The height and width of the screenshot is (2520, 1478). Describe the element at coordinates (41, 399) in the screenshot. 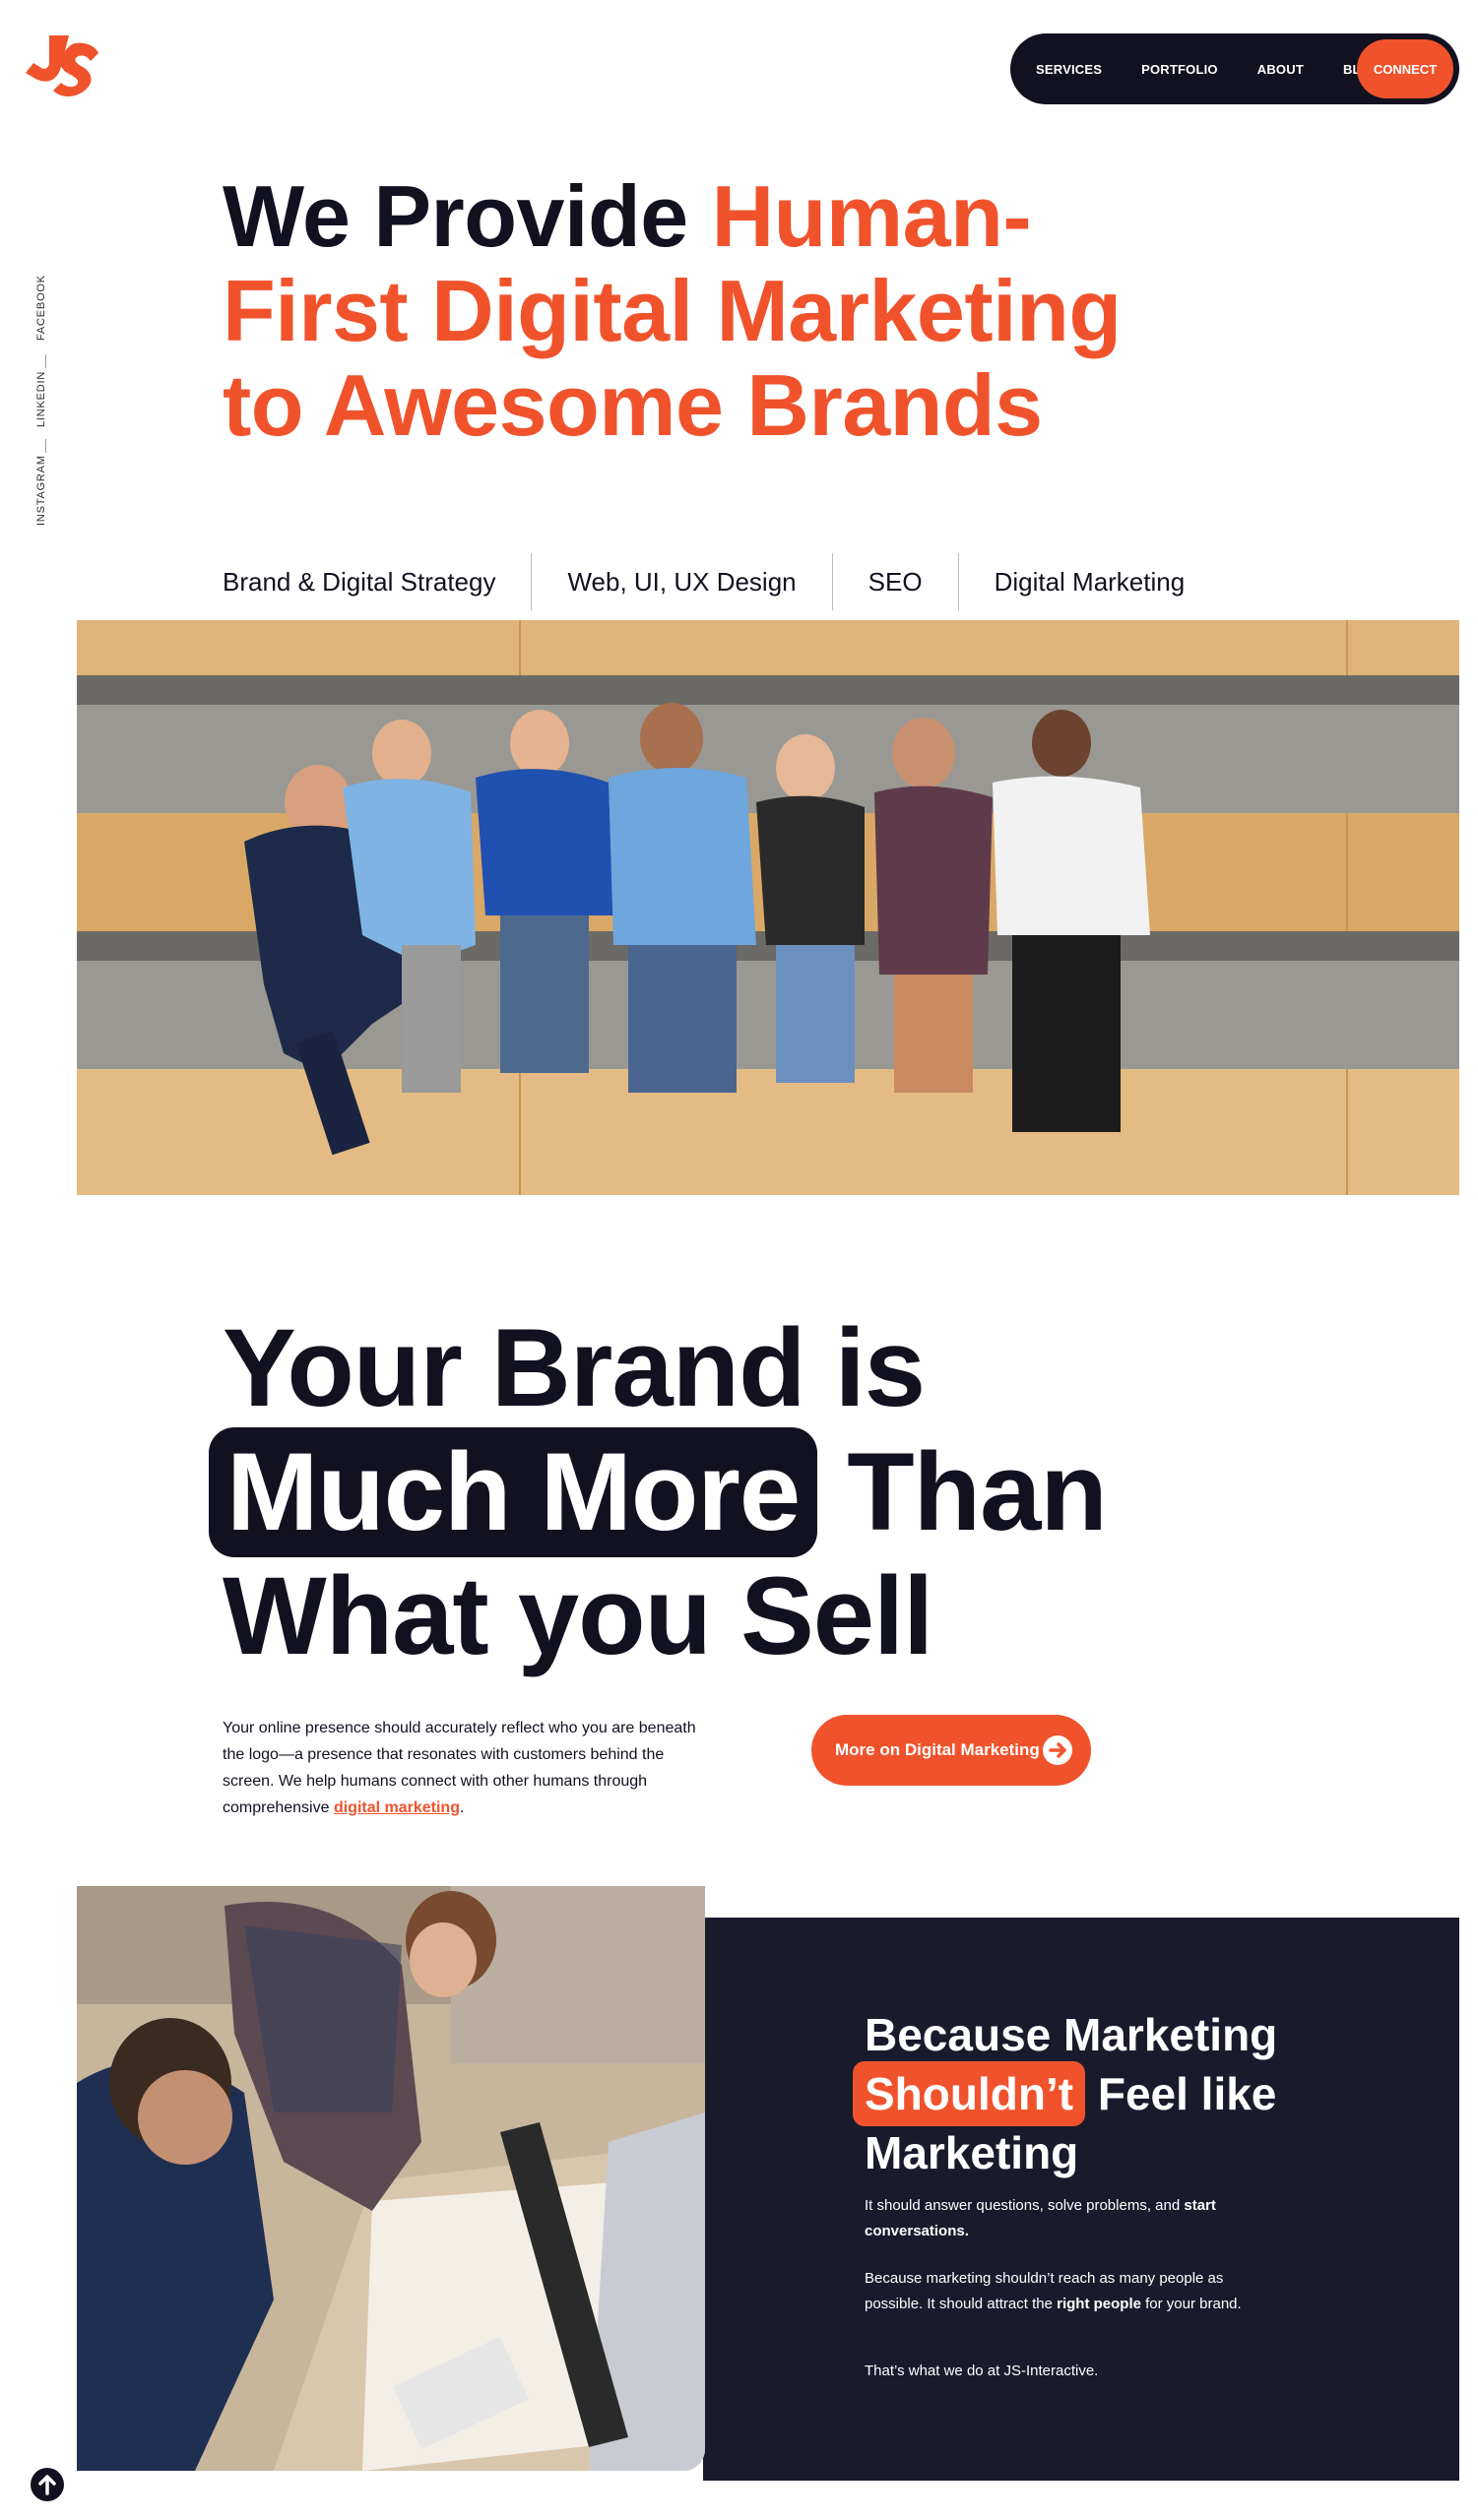

I see `social-linkedin-link: LINKEDIN` at that location.